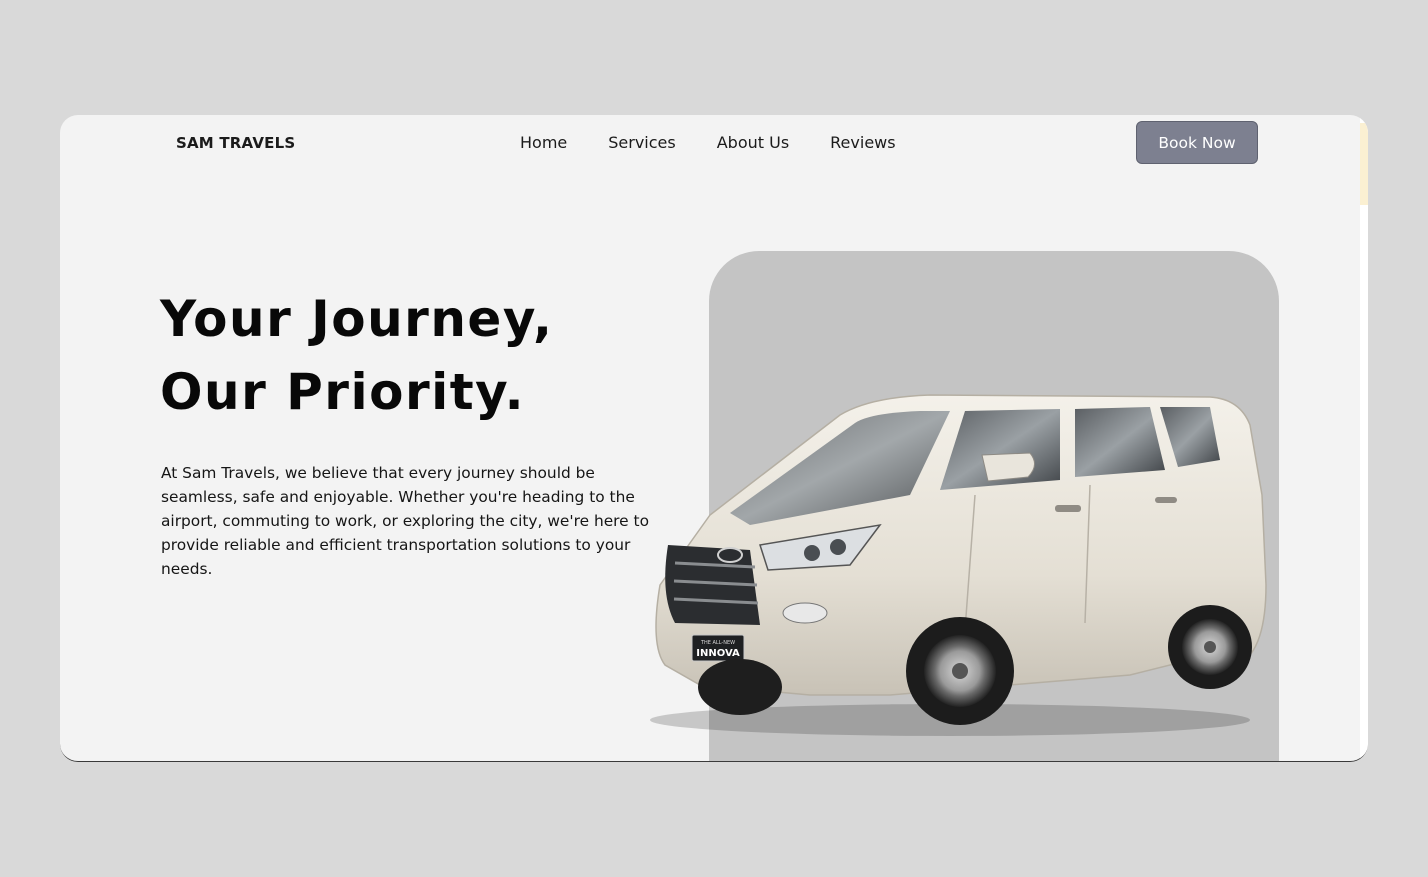 The height and width of the screenshot is (877, 1428). Describe the element at coordinates (343, 392) in the screenshot. I see `hero-title-line2: Our Priority.` at that location.